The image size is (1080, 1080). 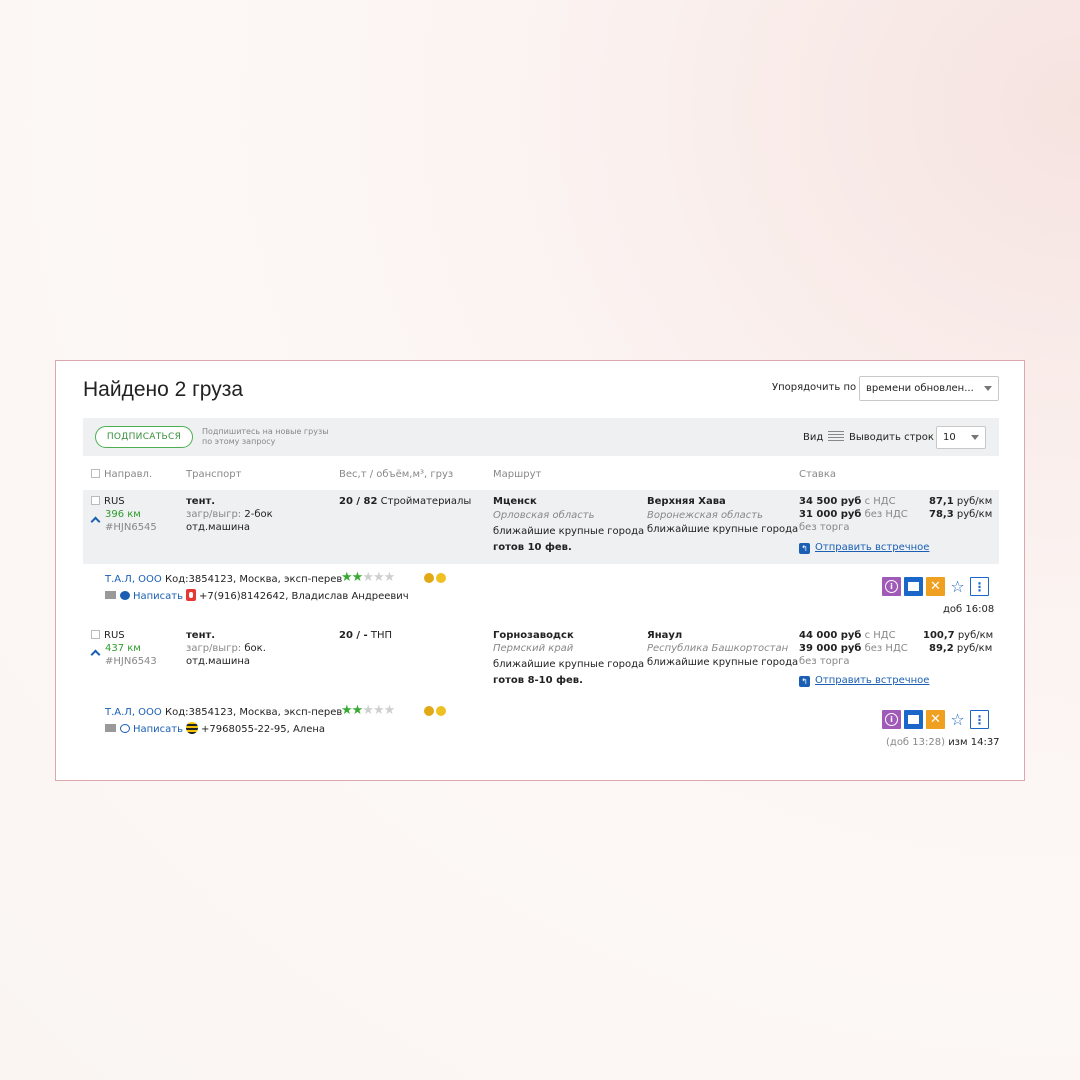 What do you see at coordinates (974, 742) in the screenshot?
I see `changed-time: изм 14:37` at bounding box center [974, 742].